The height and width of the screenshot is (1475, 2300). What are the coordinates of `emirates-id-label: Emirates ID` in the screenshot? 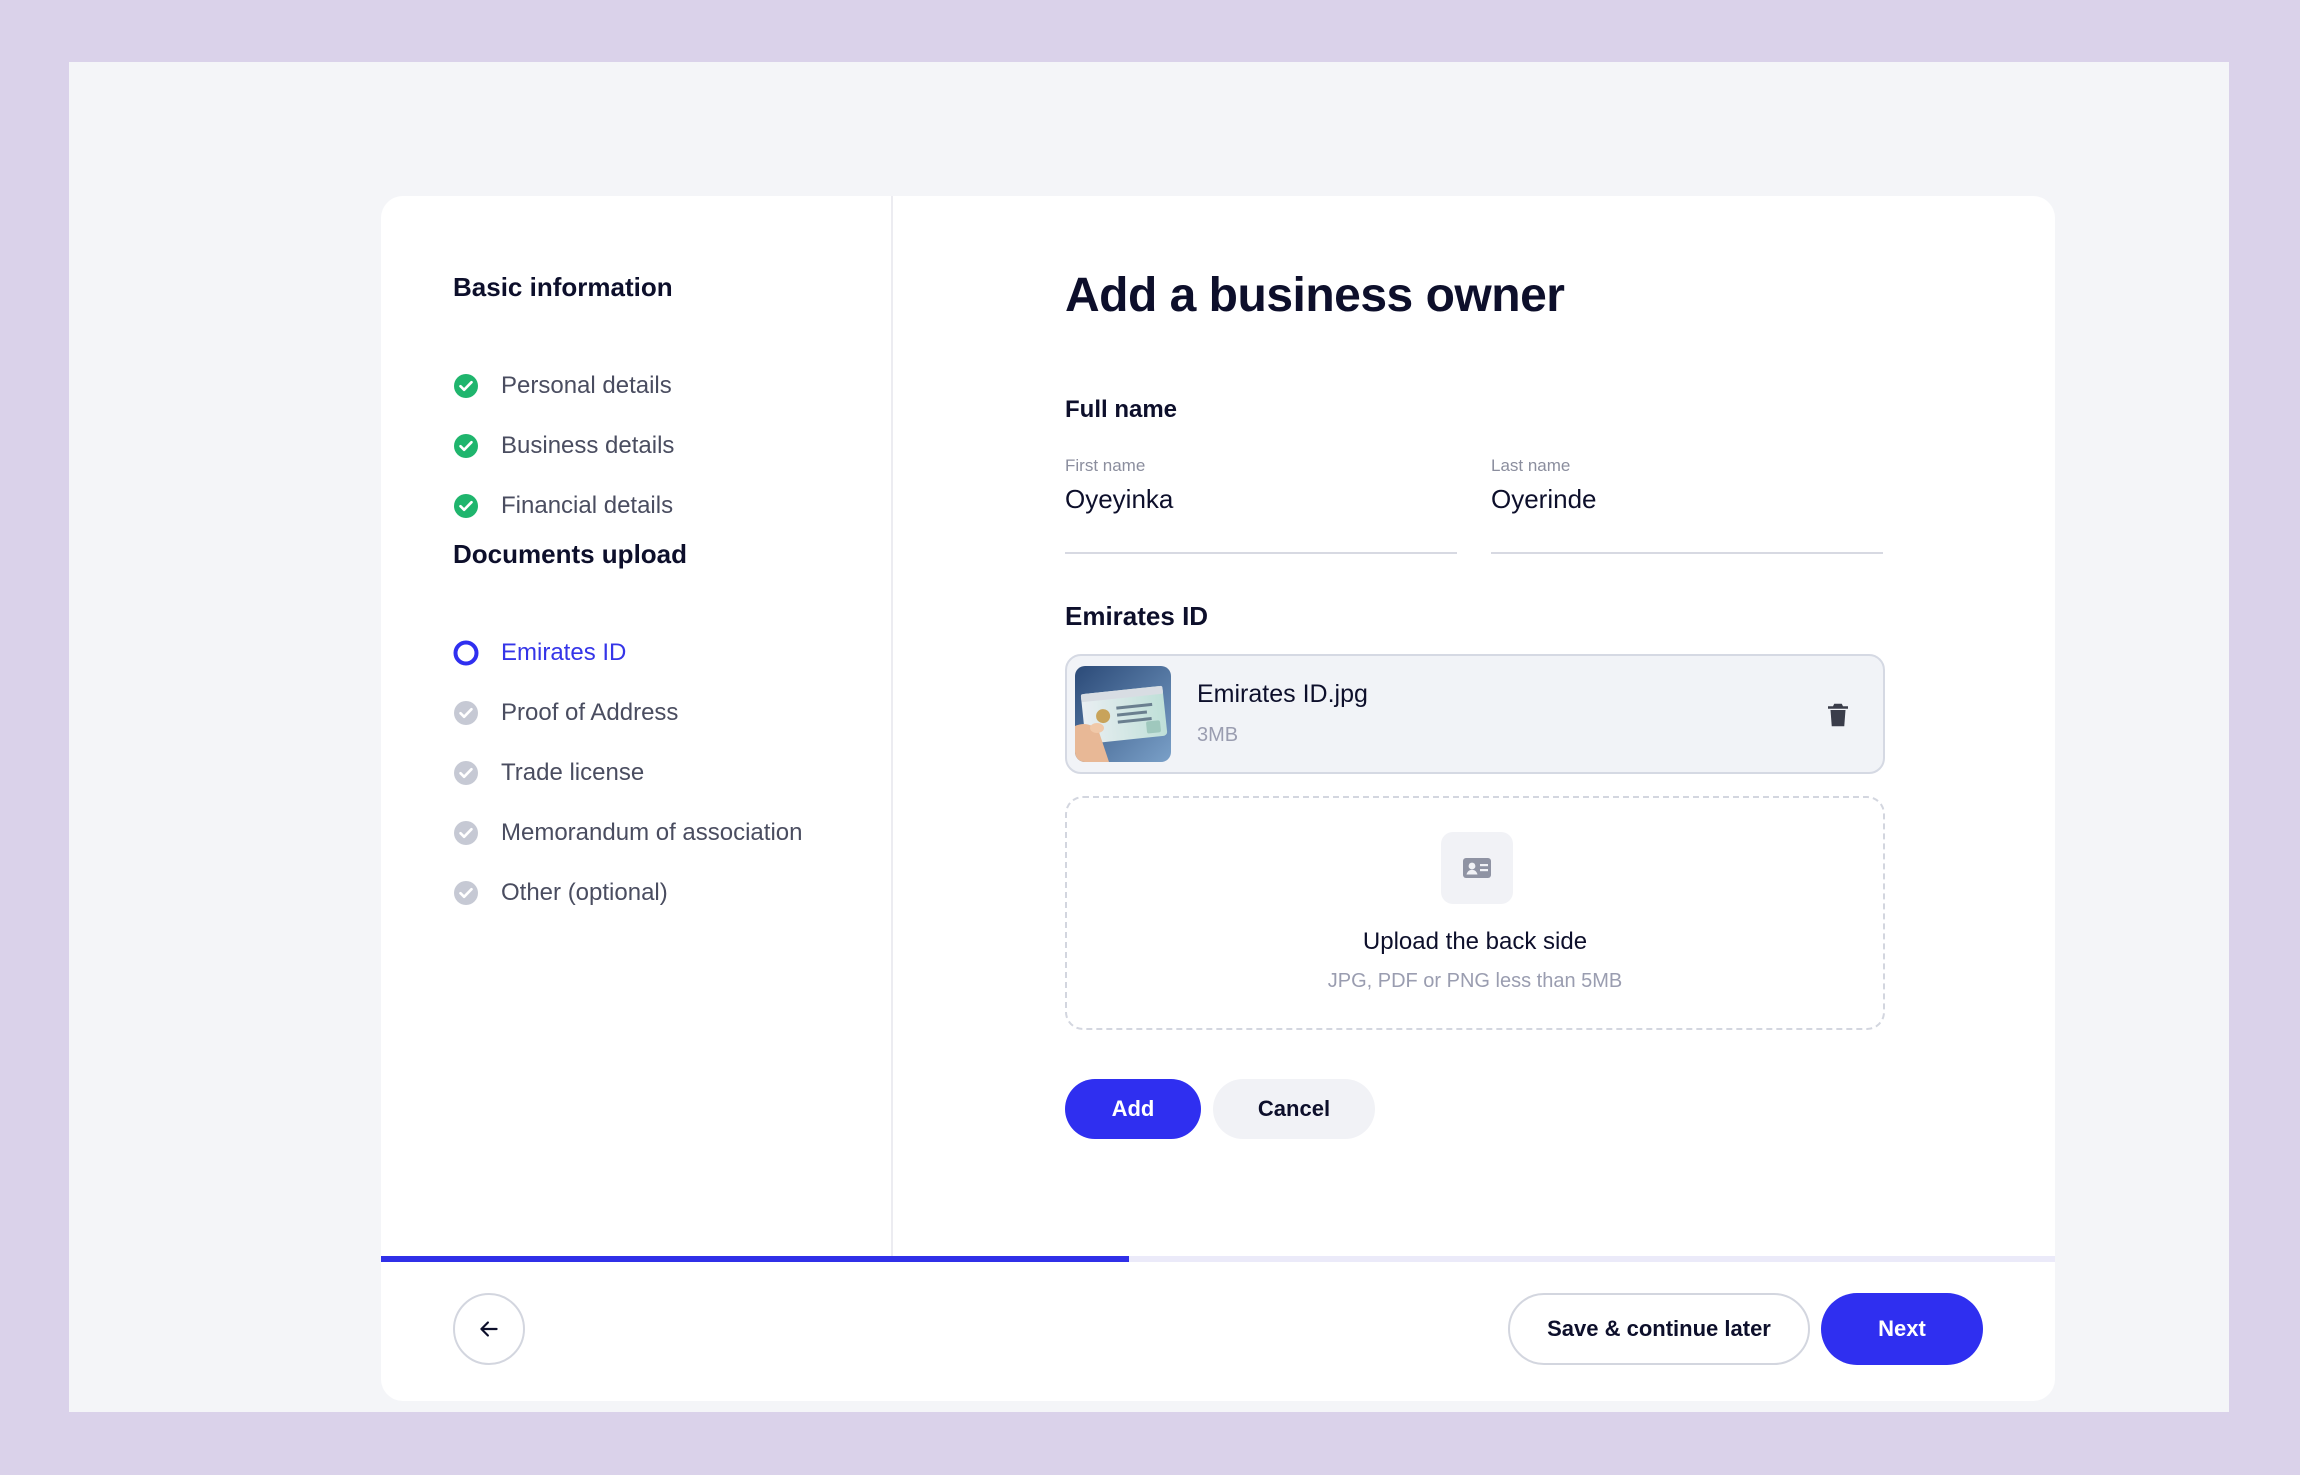 It's located at (1137, 616).